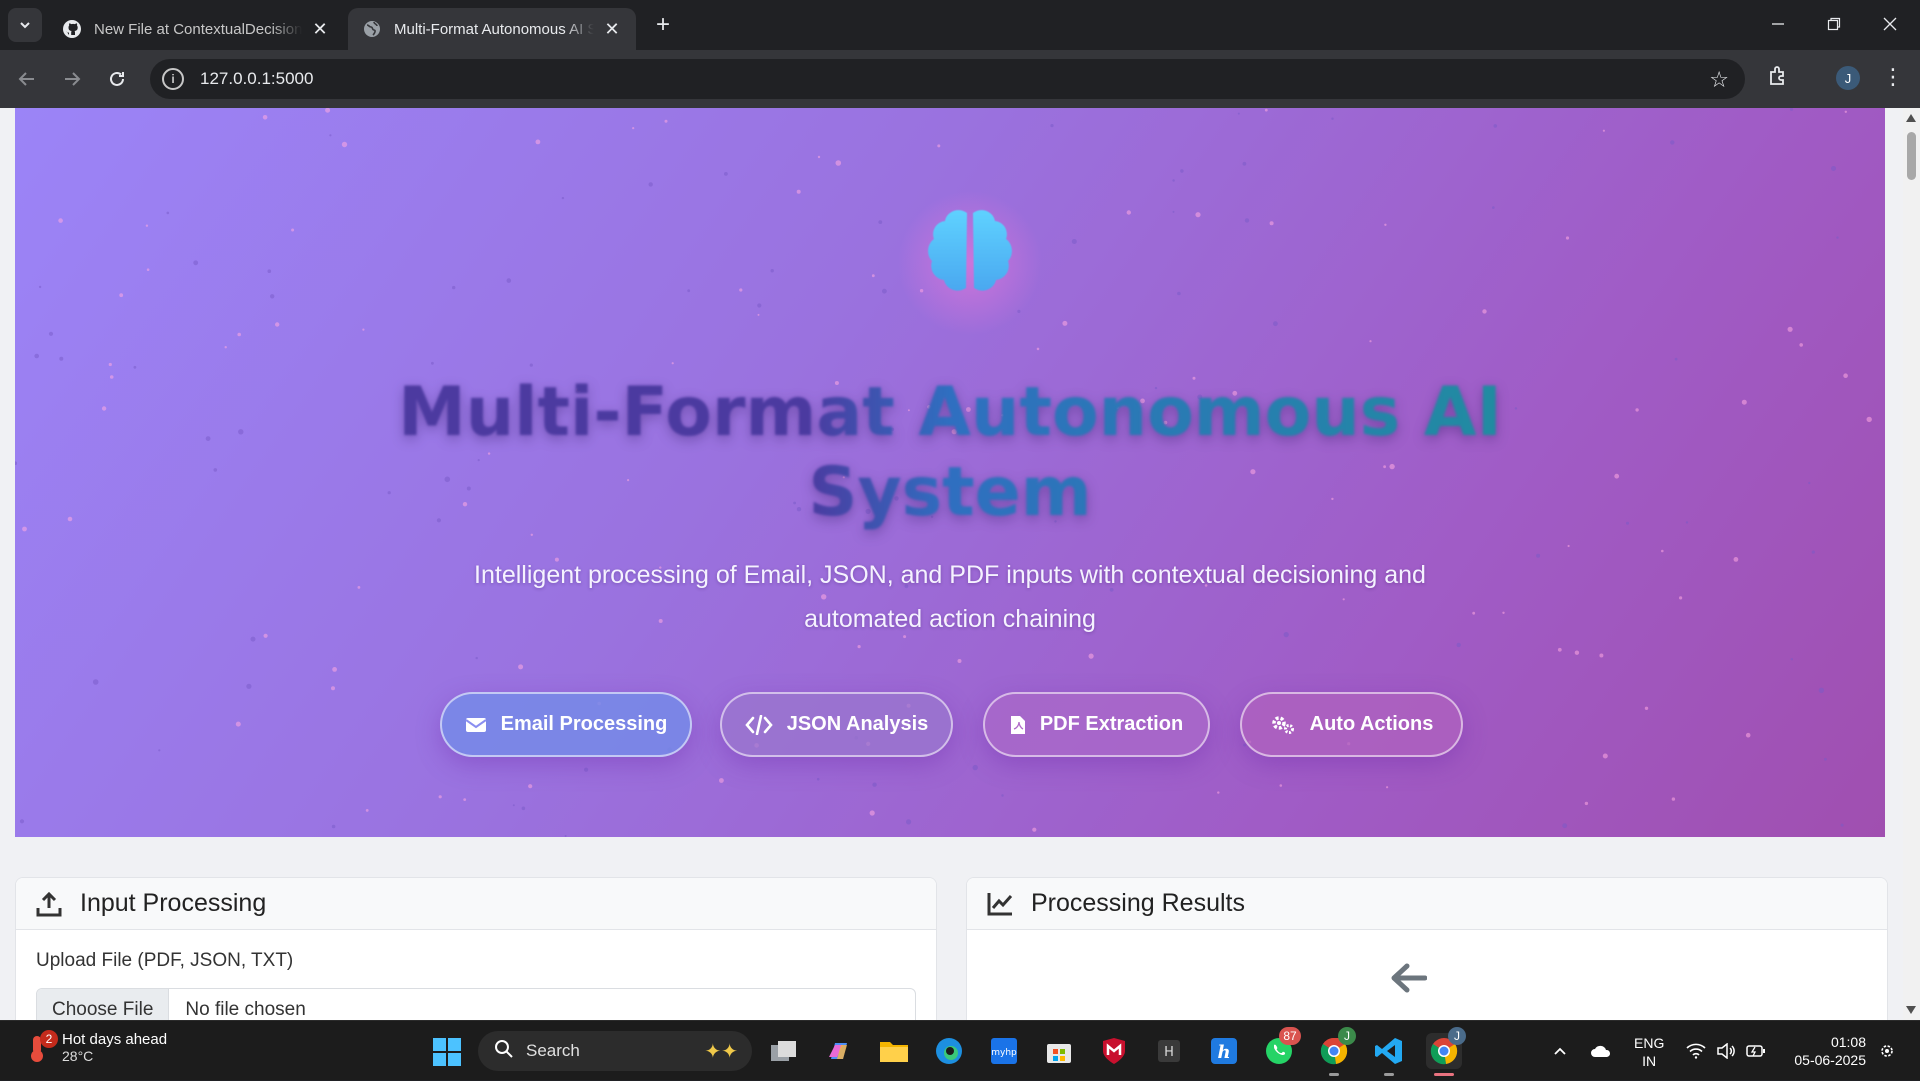 This screenshot has width=1920, height=1081. Describe the element at coordinates (1457, 1036) in the screenshot. I see `chrome-profile-badge: J` at that location.